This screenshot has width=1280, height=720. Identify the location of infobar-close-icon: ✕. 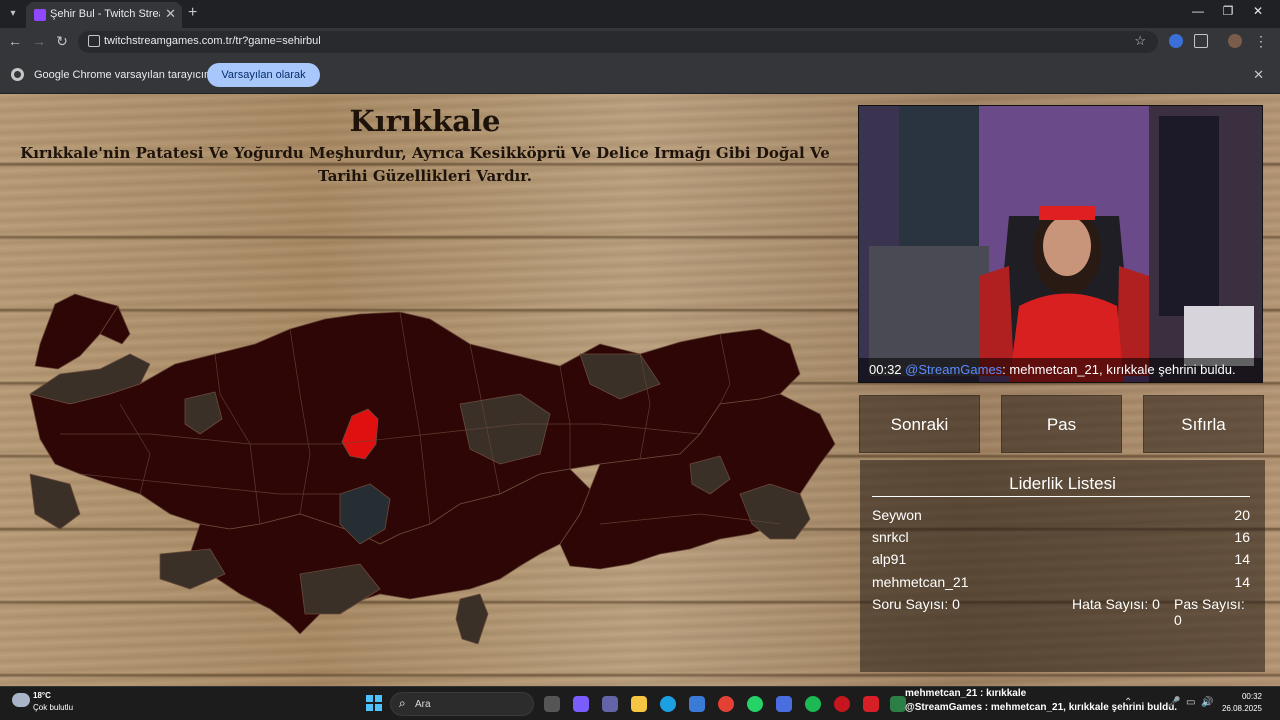
(1258, 75).